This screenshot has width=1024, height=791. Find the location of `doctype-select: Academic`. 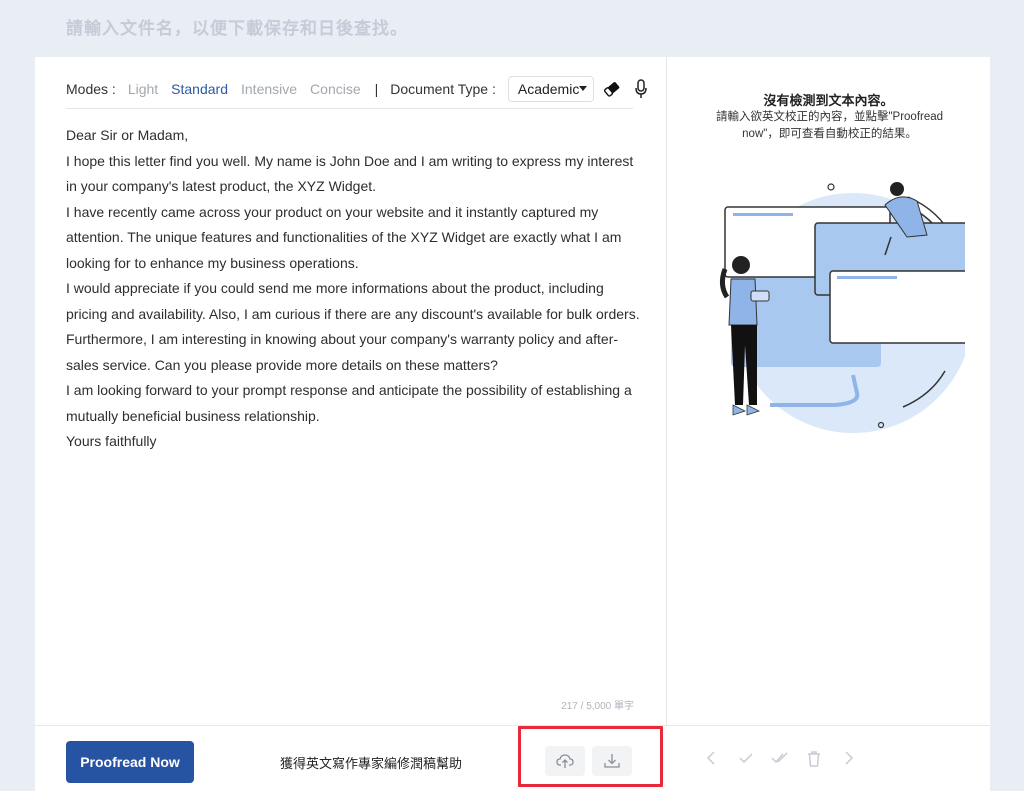

doctype-select: Academic is located at coordinates (551, 88).